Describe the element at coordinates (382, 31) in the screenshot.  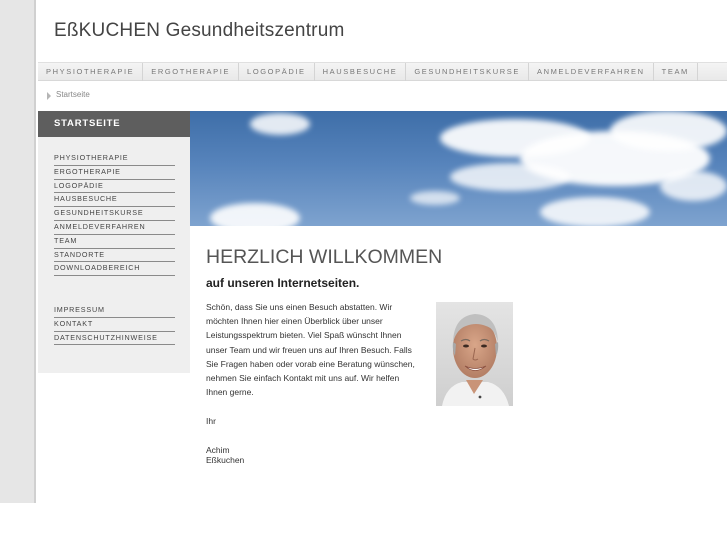
I see `header: EßKUCHEN Gesundheitszentrum` at that location.